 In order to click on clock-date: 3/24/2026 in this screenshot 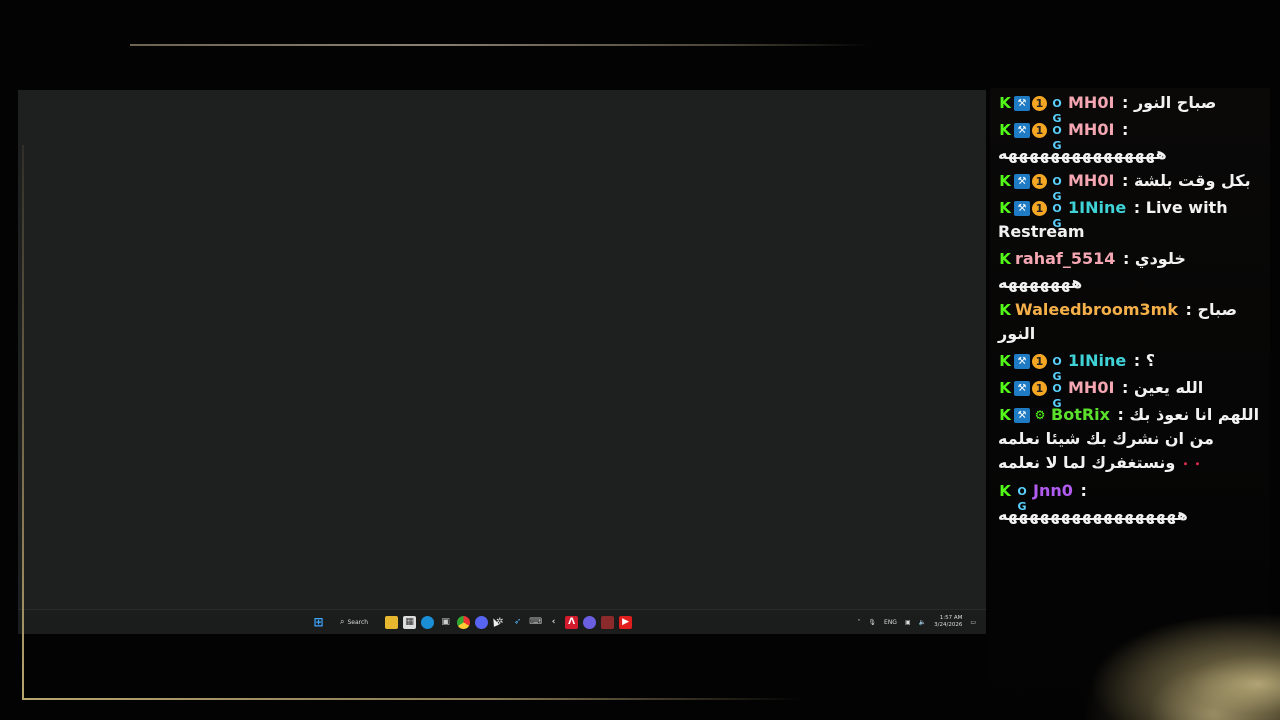, I will do `click(948, 625)`.